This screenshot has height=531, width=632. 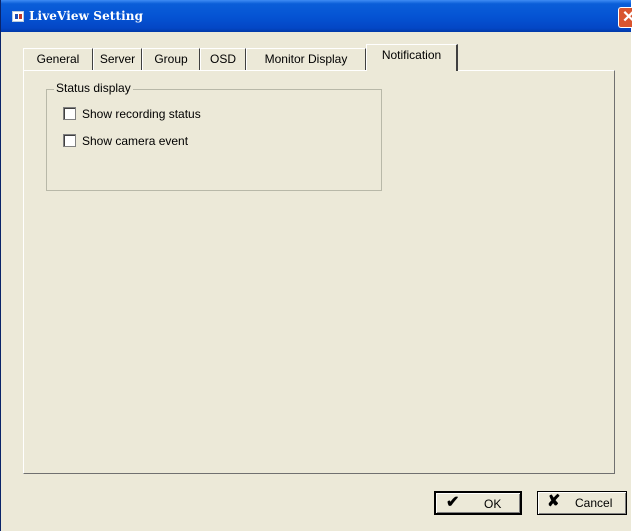 What do you see at coordinates (306, 59) in the screenshot?
I see `tab-monitor-display: Monitor Display` at bounding box center [306, 59].